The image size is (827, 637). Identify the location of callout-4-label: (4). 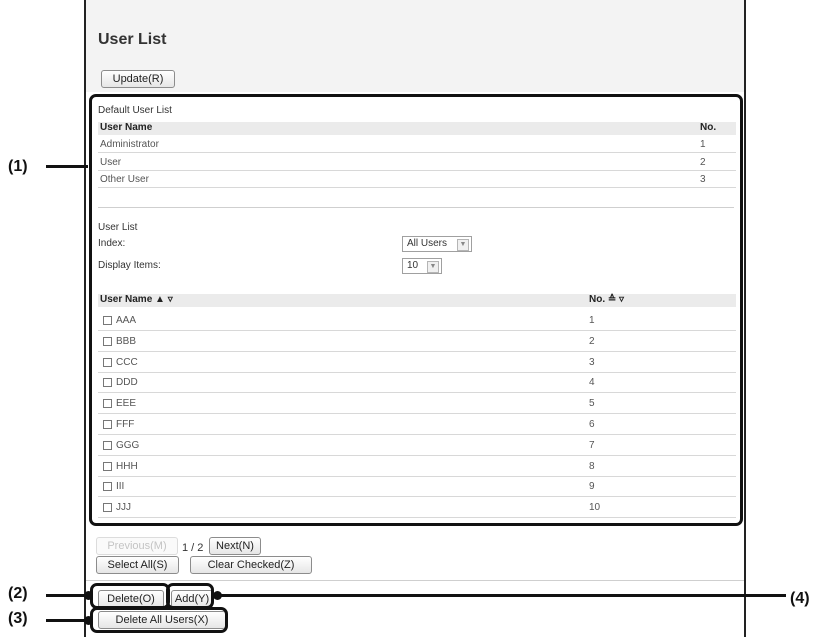
(800, 598).